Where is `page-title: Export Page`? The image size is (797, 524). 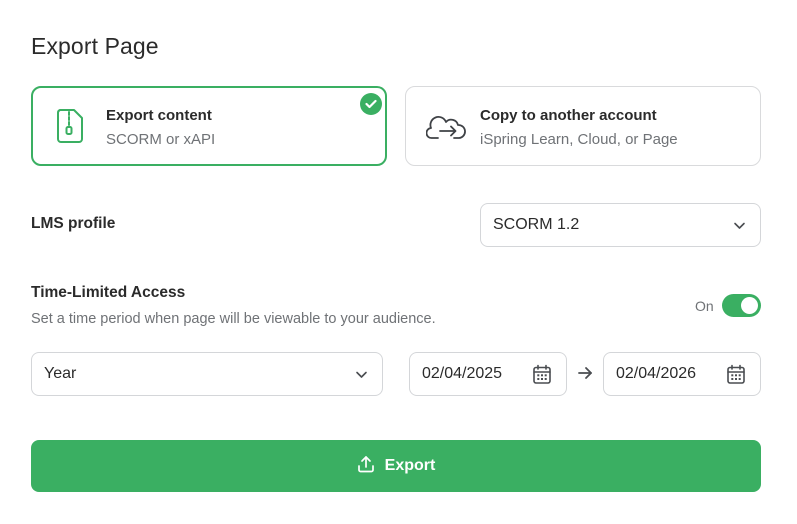
page-title: Export Page is located at coordinates (95, 46).